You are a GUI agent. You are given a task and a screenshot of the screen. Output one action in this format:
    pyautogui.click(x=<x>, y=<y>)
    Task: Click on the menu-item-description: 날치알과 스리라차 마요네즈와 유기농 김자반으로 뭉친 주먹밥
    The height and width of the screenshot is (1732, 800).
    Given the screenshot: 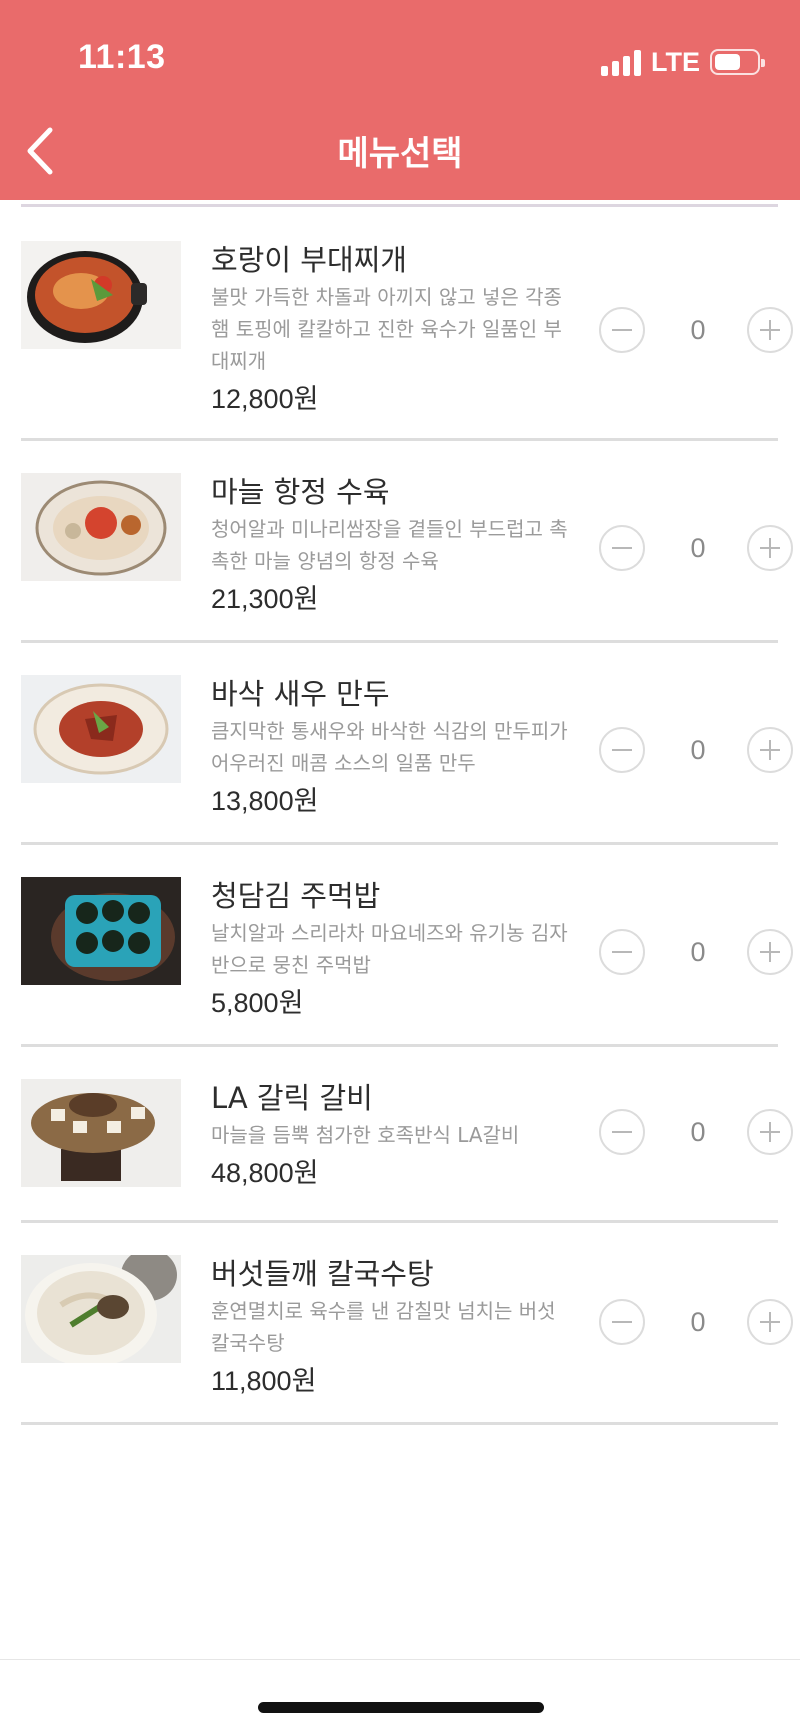 What is the action you would take?
    pyautogui.click(x=389, y=949)
    